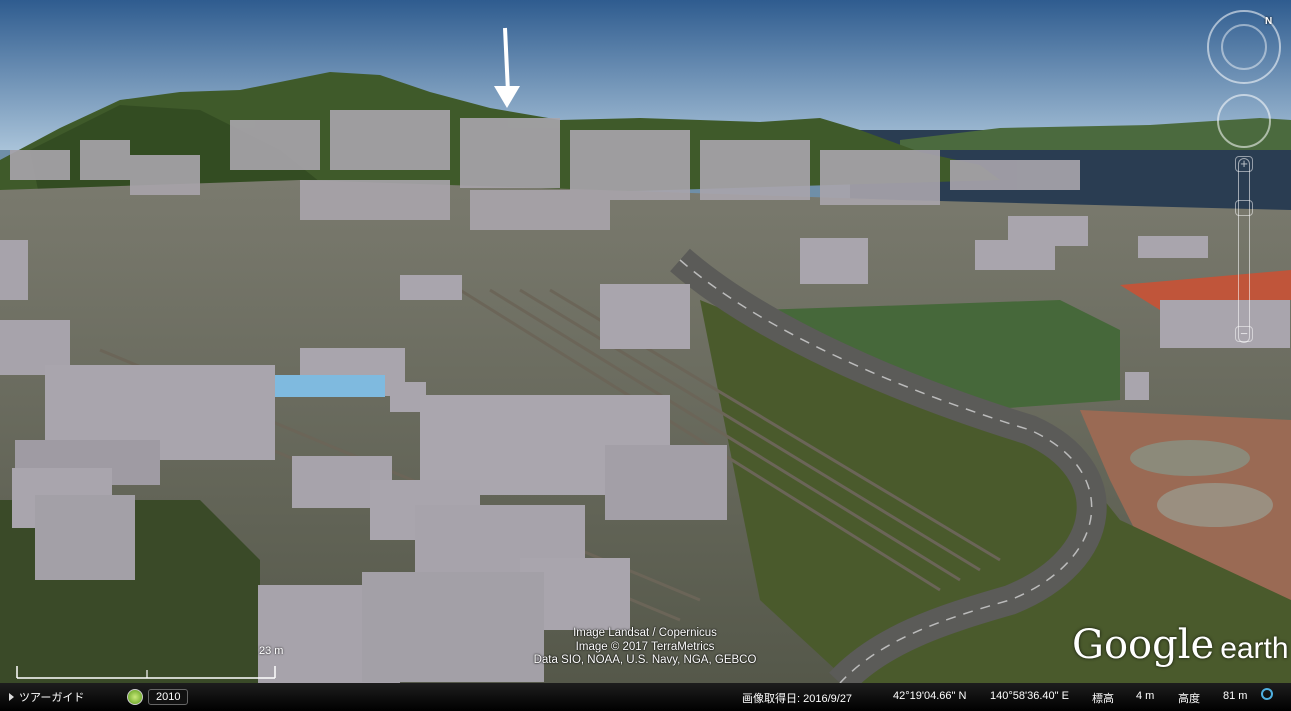 Image resolution: width=1291 pixels, height=711 pixels. What do you see at coordinates (271, 651) in the screenshot?
I see `scale-label: 23 m` at bounding box center [271, 651].